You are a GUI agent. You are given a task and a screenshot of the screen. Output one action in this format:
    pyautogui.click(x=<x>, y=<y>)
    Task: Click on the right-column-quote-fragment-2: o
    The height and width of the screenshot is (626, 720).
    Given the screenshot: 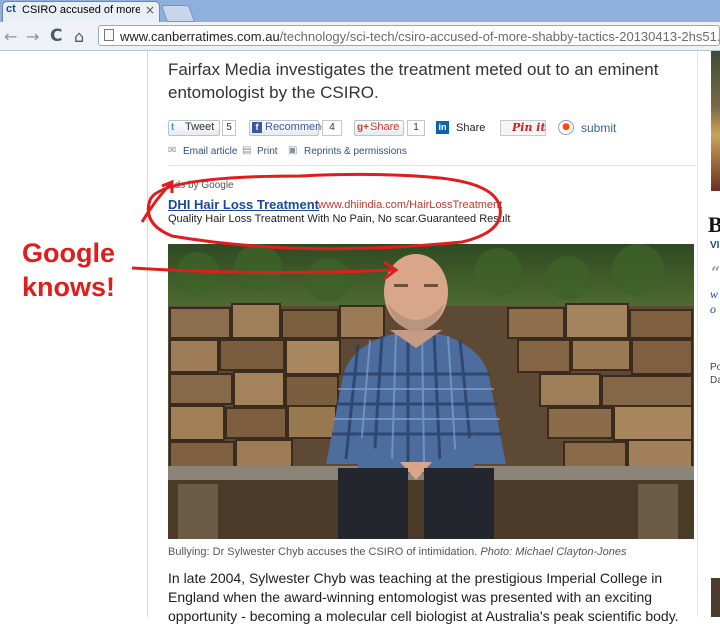 What is the action you would take?
    pyautogui.click(x=713, y=309)
    